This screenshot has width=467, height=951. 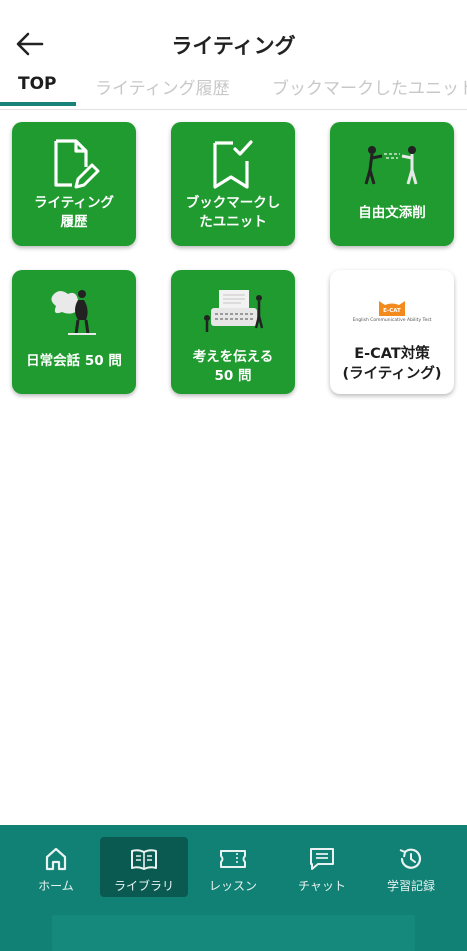 What do you see at coordinates (392, 320) in the screenshot?
I see `ecat-logo-subtext: English Communicative Ability Test` at bounding box center [392, 320].